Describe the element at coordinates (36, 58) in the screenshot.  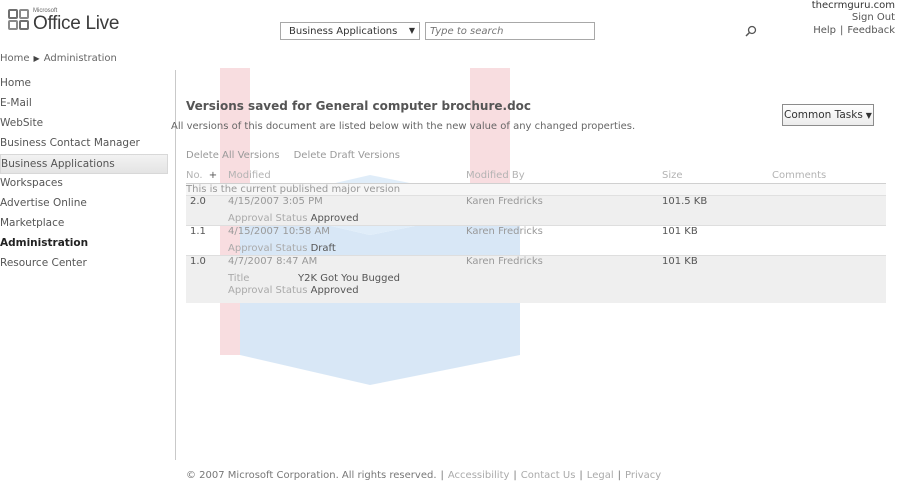
I see `breadcrumb-arrow-icon: ▶` at that location.